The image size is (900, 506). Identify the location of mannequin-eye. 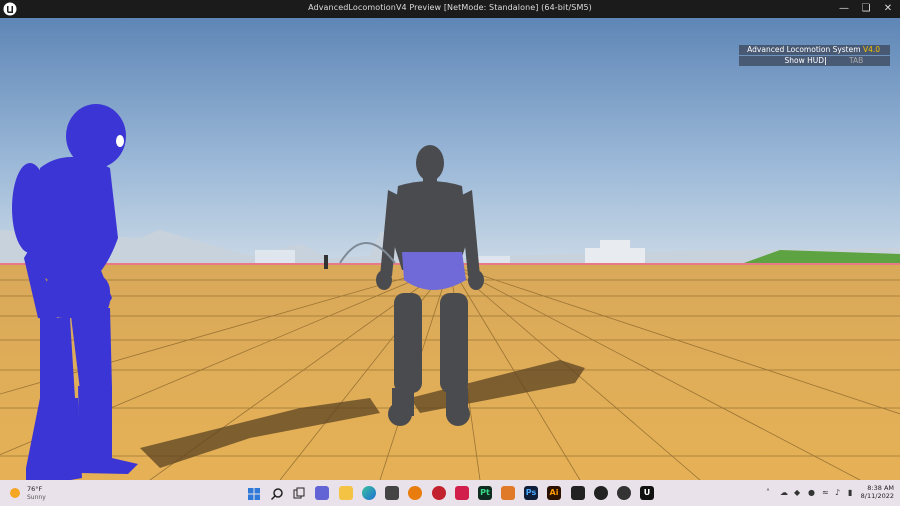
(120, 141).